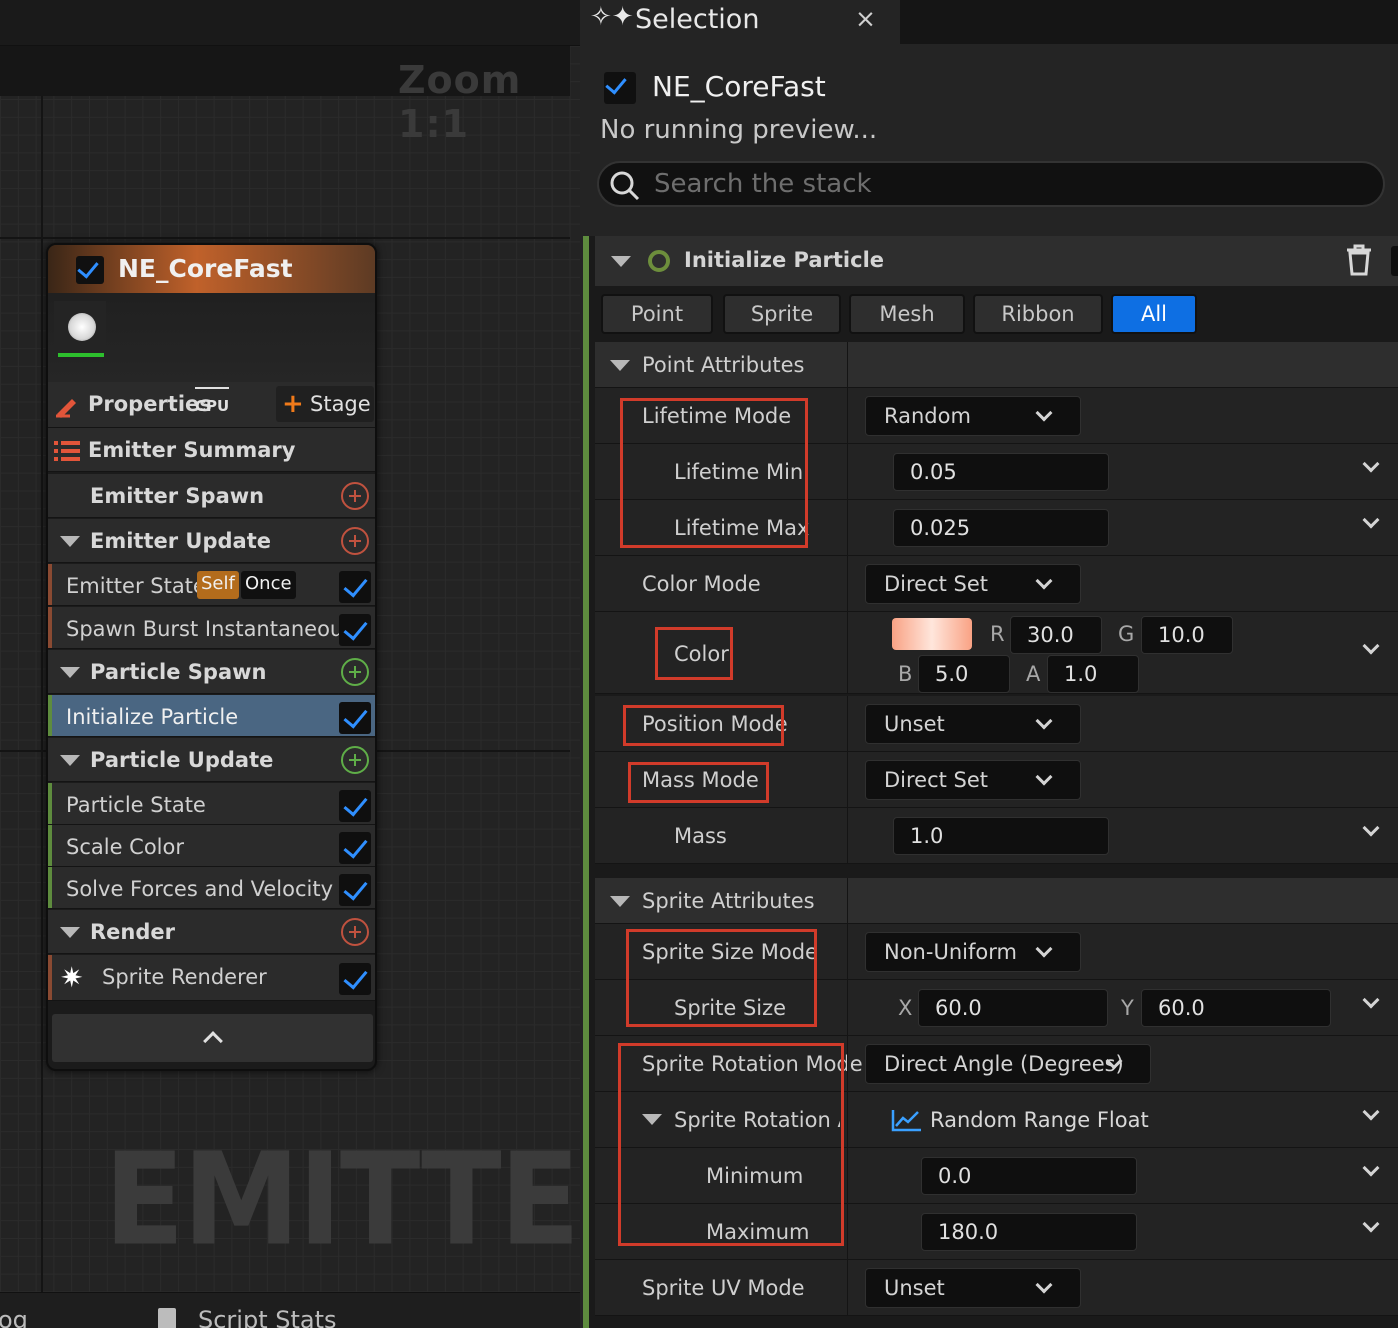 This screenshot has height=1328, width=1398. What do you see at coordinates (973, 780) in the screenshot?
I see `mass-mode-dropdown: Direct Set` at bounding box center [973, 780].